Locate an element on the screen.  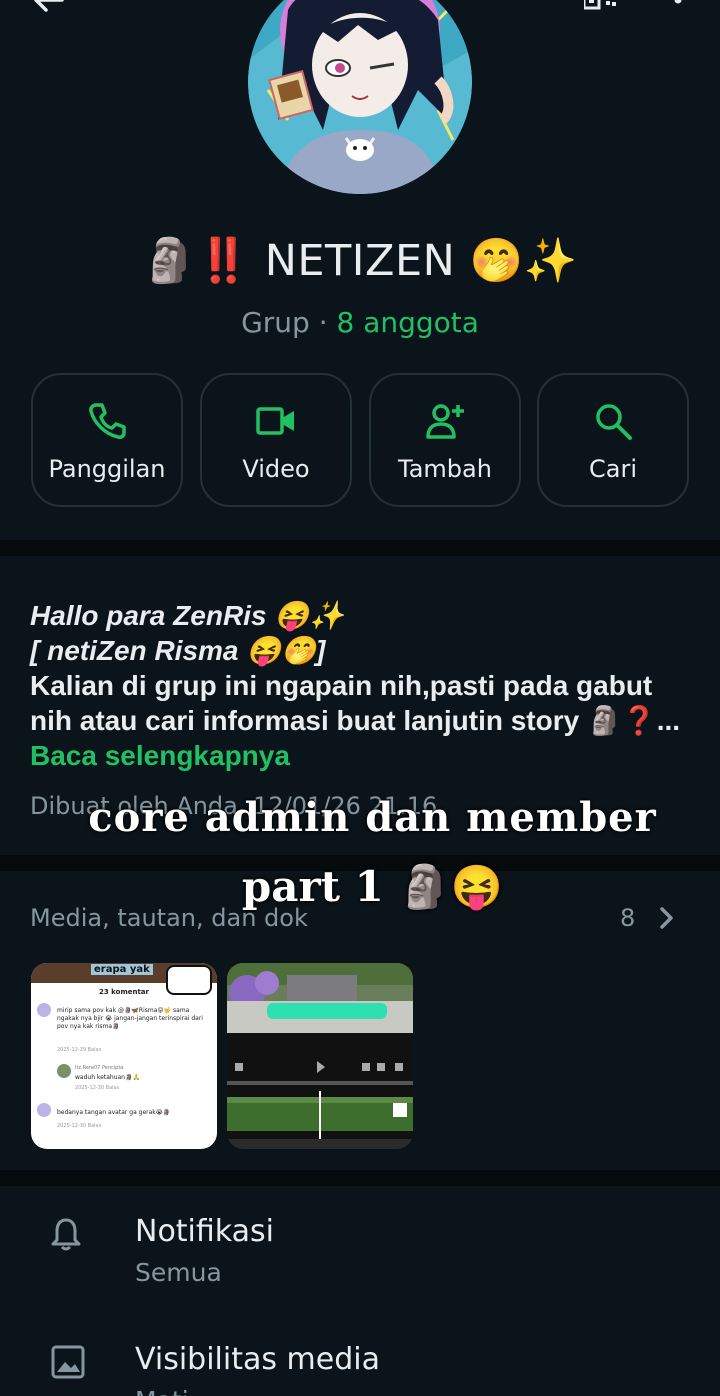
search-button: Cari is located at coordinates (613, 440).